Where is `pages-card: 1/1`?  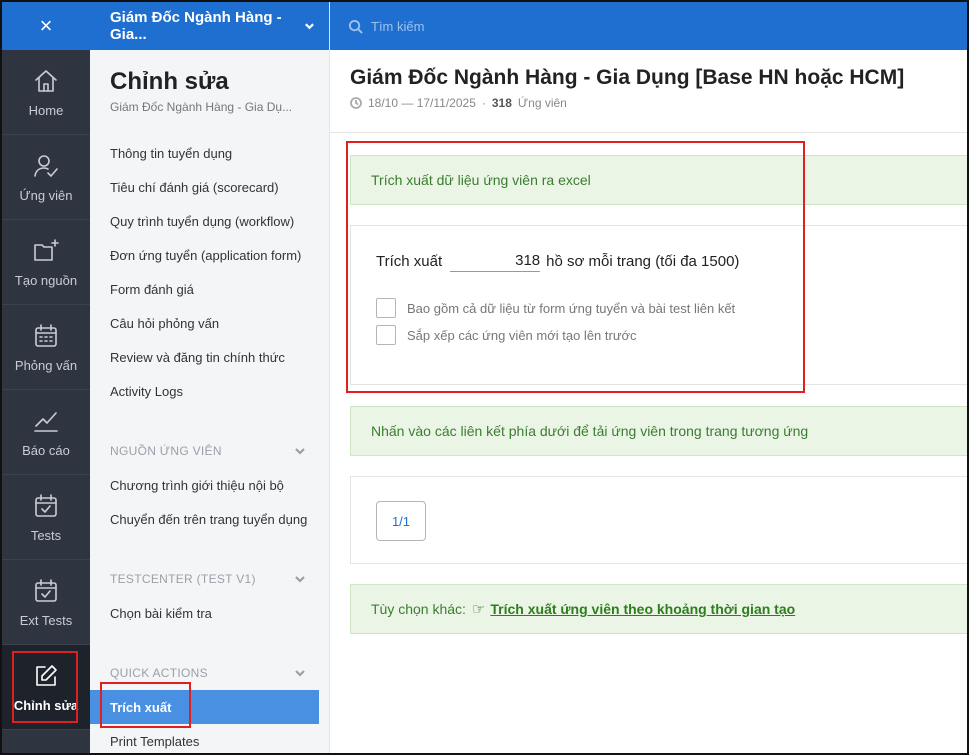
pages-card: 1/1 is located at coordinates (659, 520).